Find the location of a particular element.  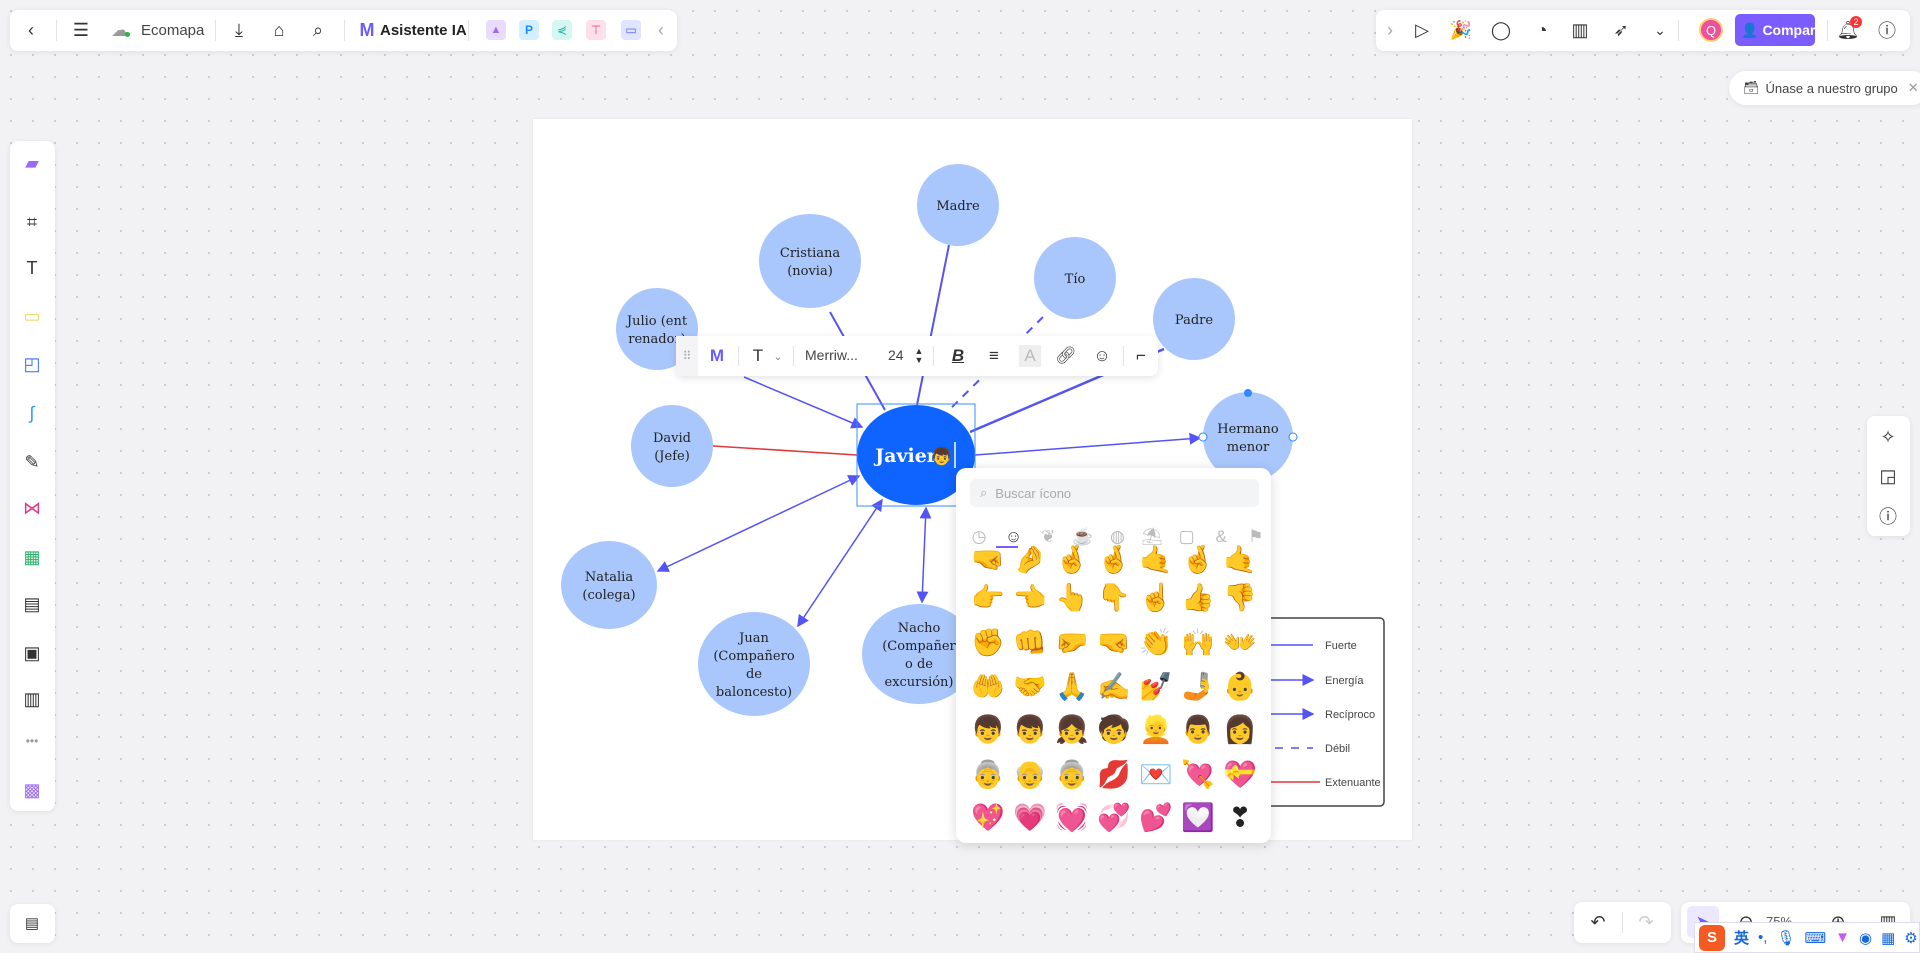

emoji-option: ✊ is located at coordinates (988, 643).